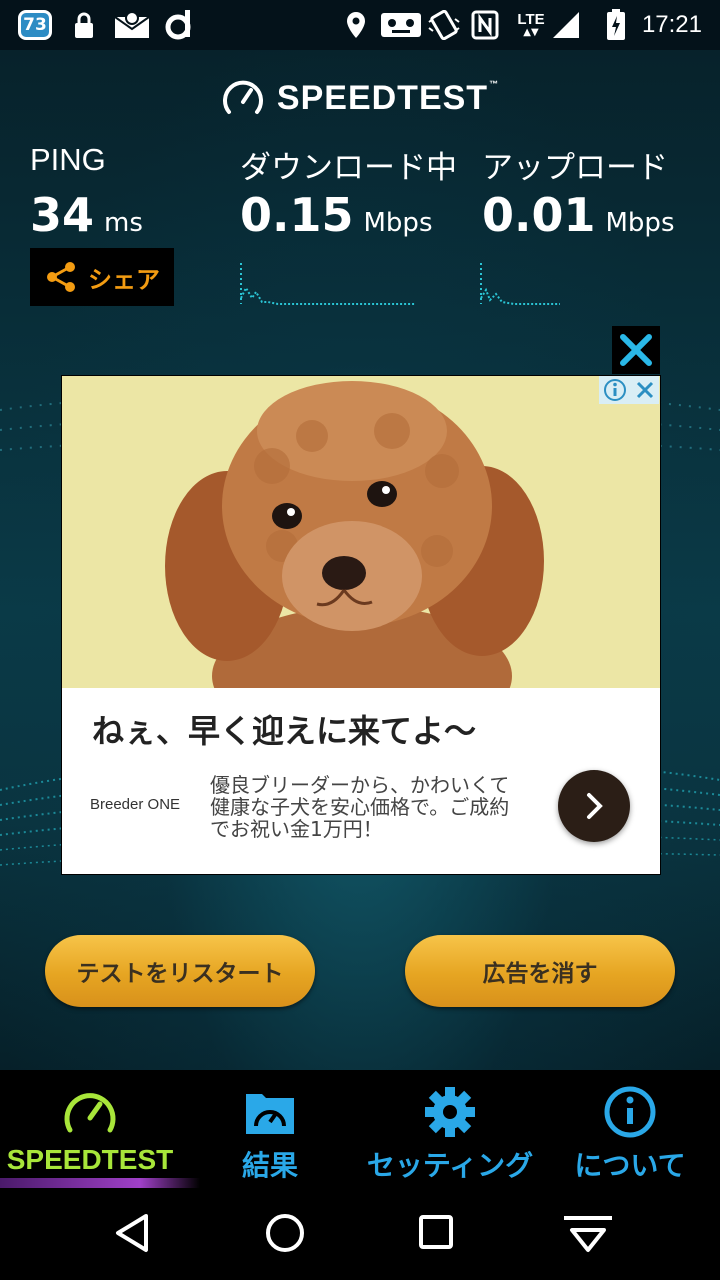 This screenshot has width=720, height=1280. I want to click on speedometer-logo-icon, so click(242, 97).